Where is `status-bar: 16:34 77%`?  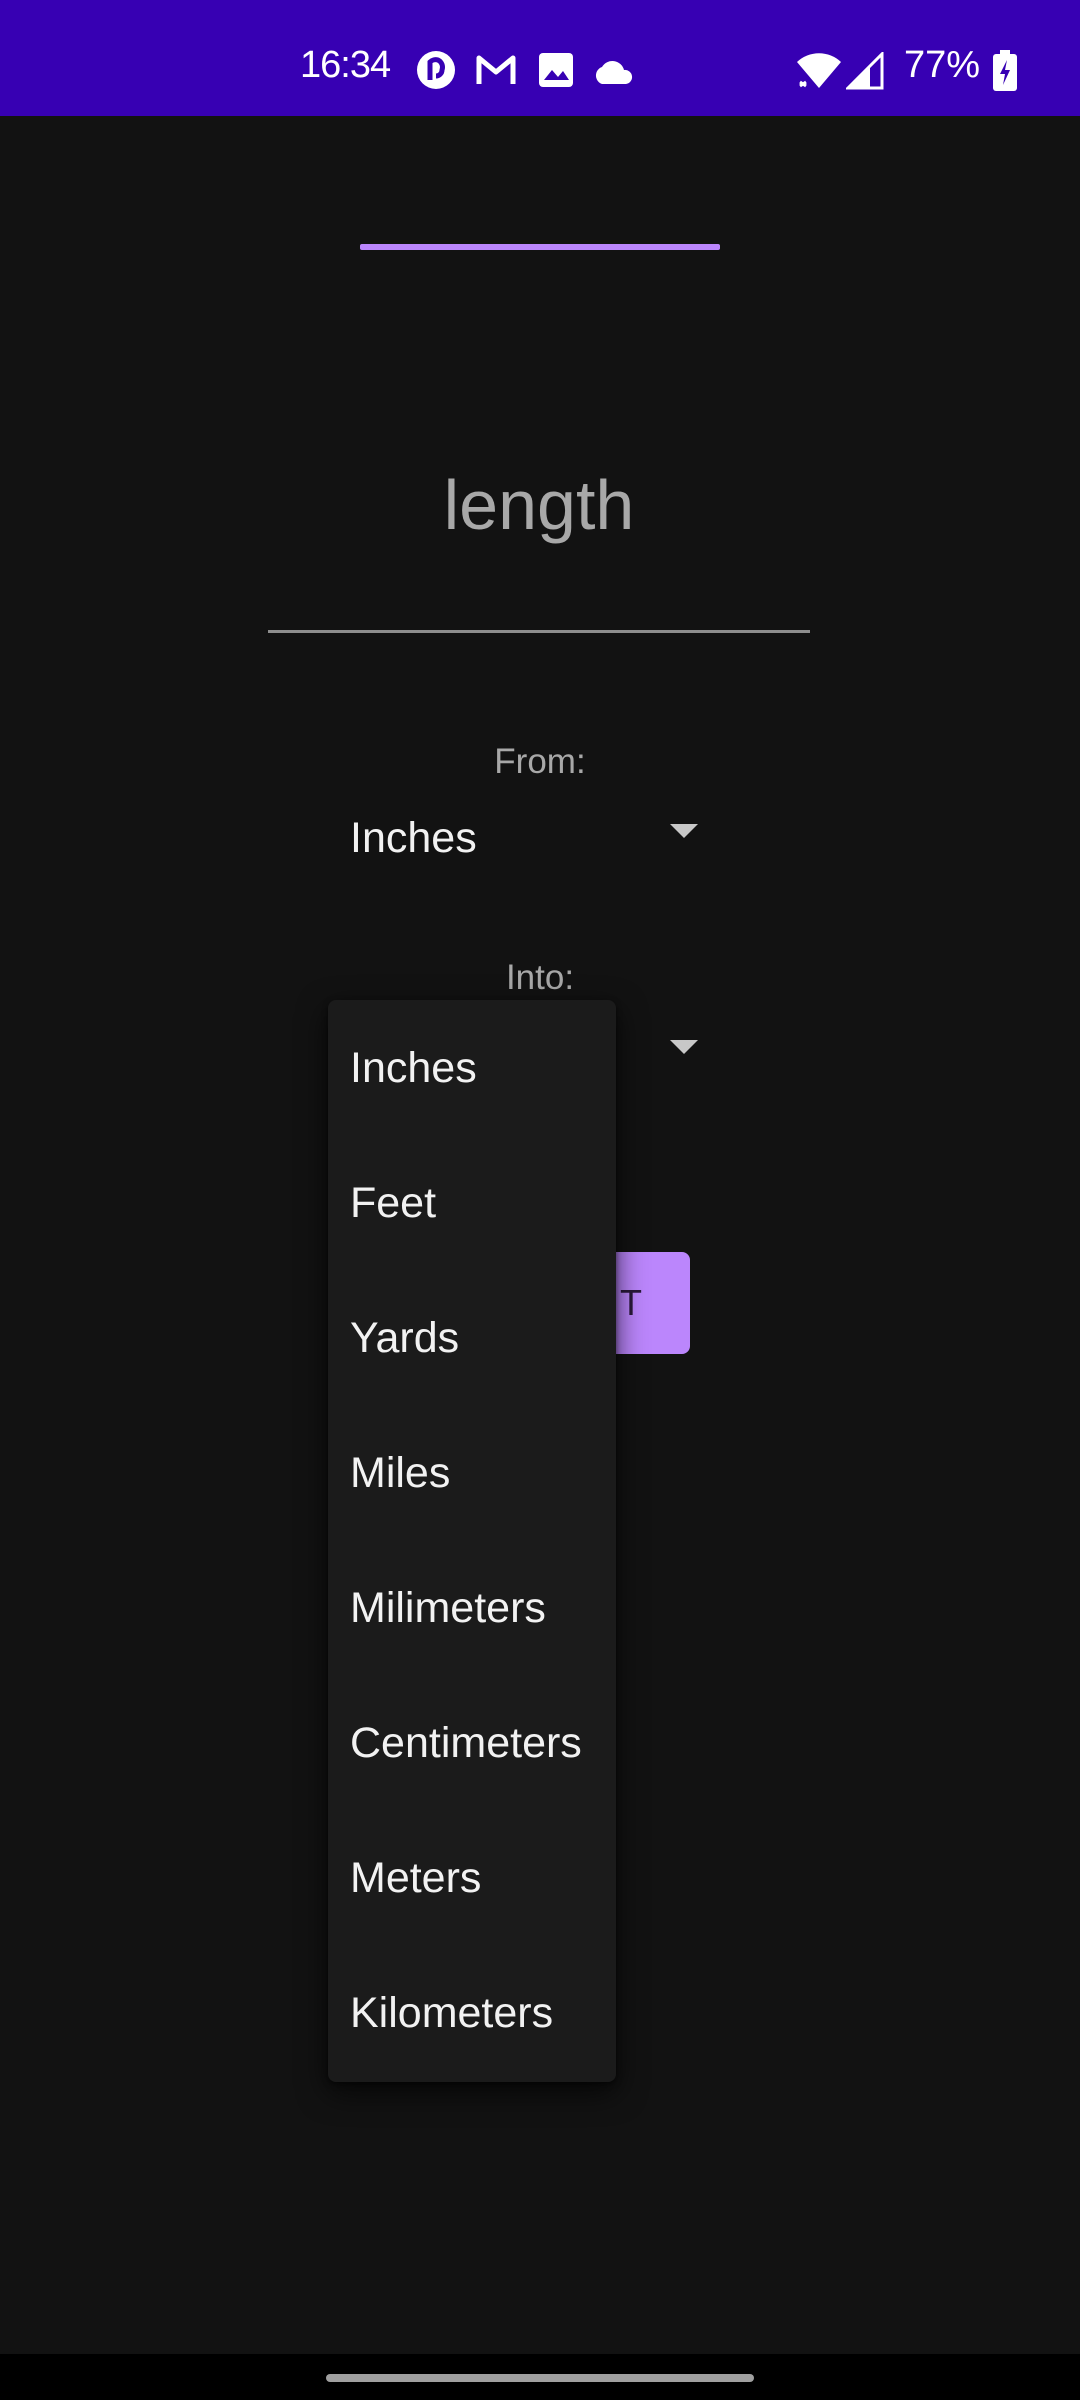
status-bar: 16:34 77% is located at coordinates (540, 58).